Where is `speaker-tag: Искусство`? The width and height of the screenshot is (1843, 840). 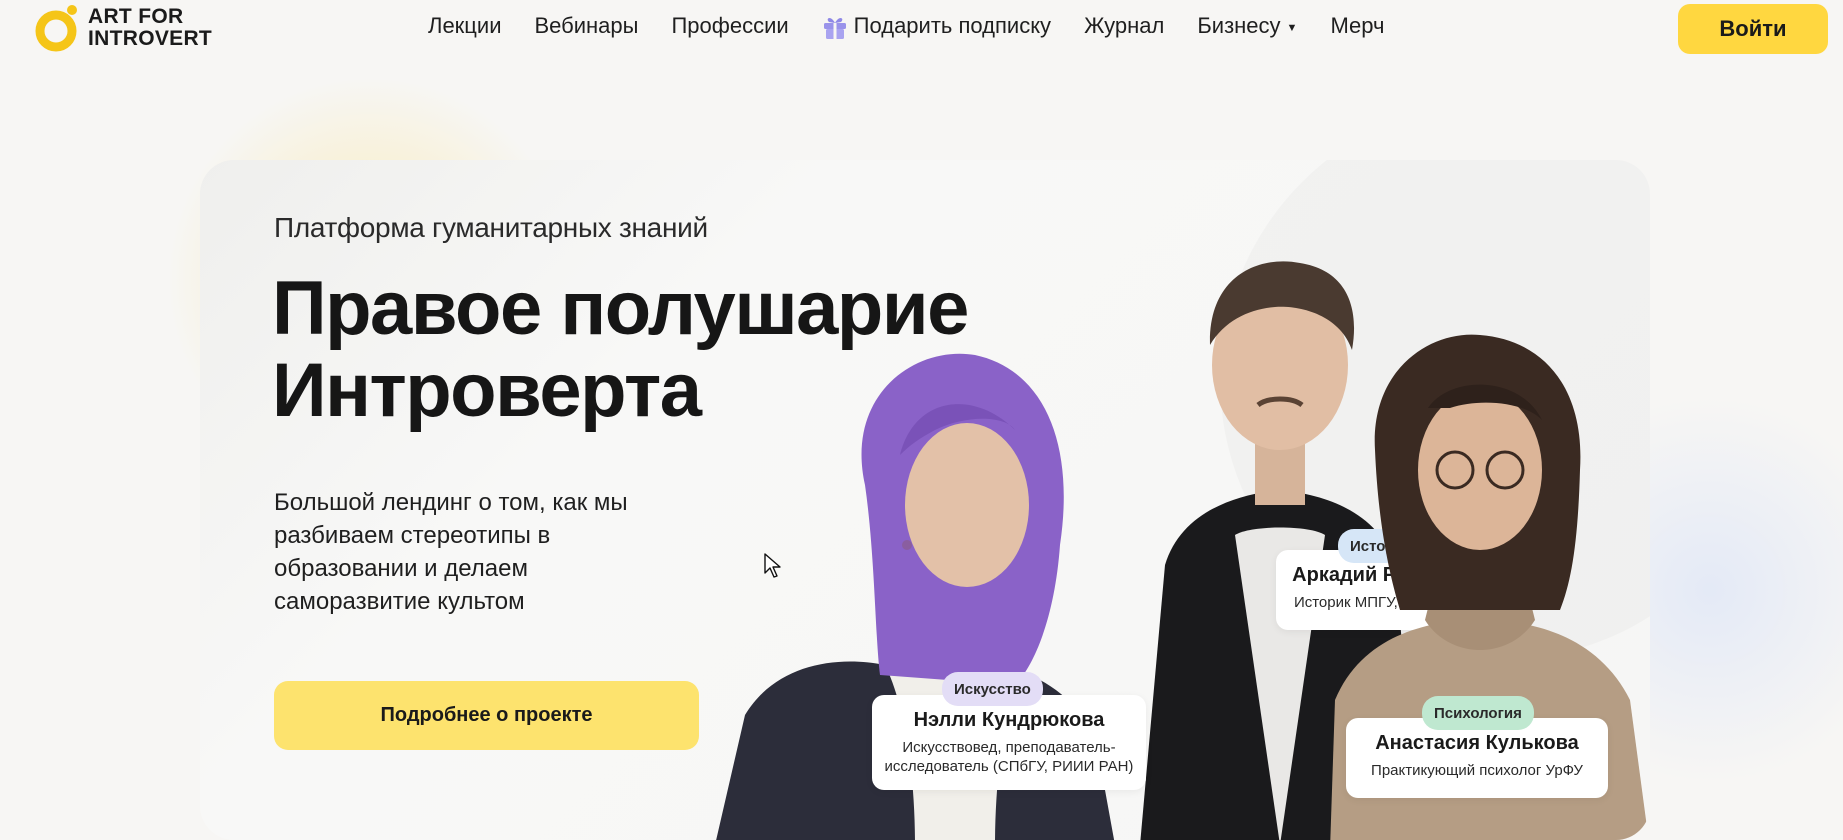 speaker-tag: Искусство is located at coordinates (992, 689).